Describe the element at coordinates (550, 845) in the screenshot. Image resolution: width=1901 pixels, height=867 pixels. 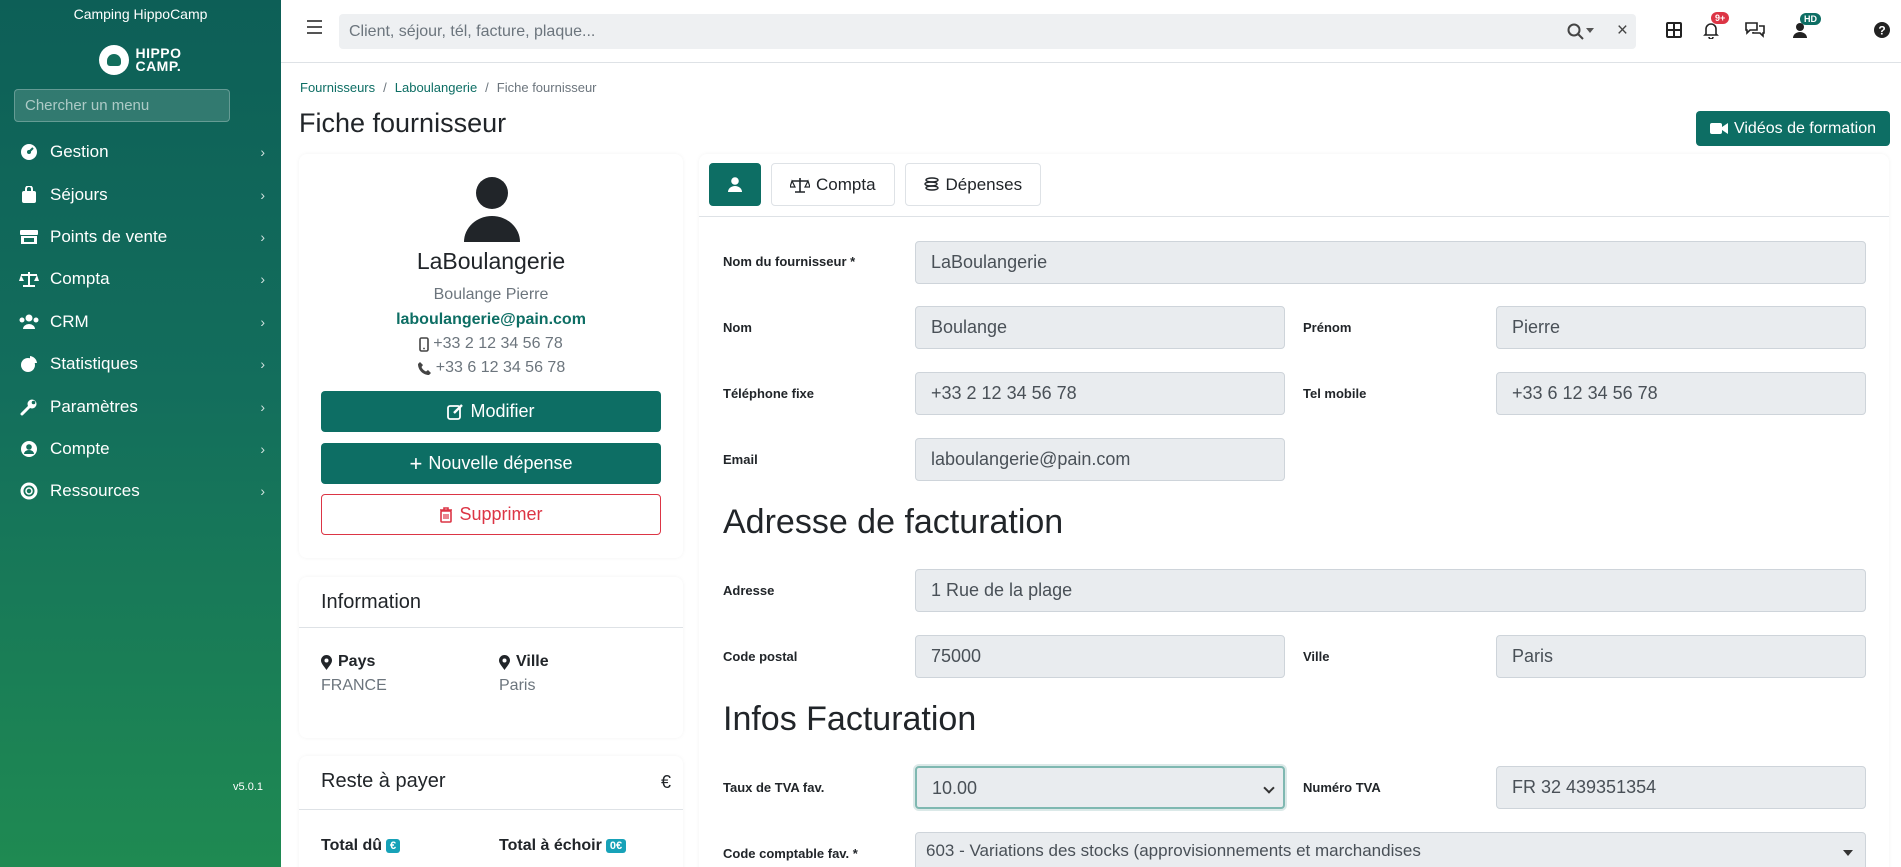
I see `total-pending-label: Total à échoir` at that location.